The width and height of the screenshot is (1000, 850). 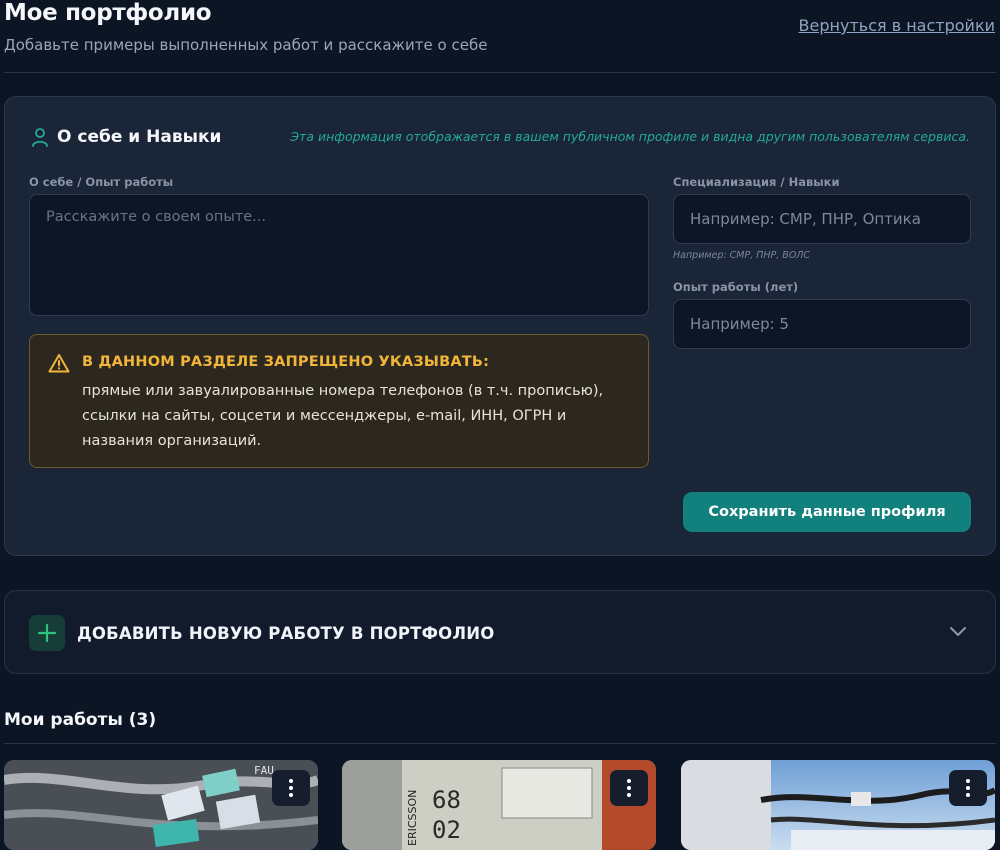 I want to click on about-textarea, so click(x=339, y=255).